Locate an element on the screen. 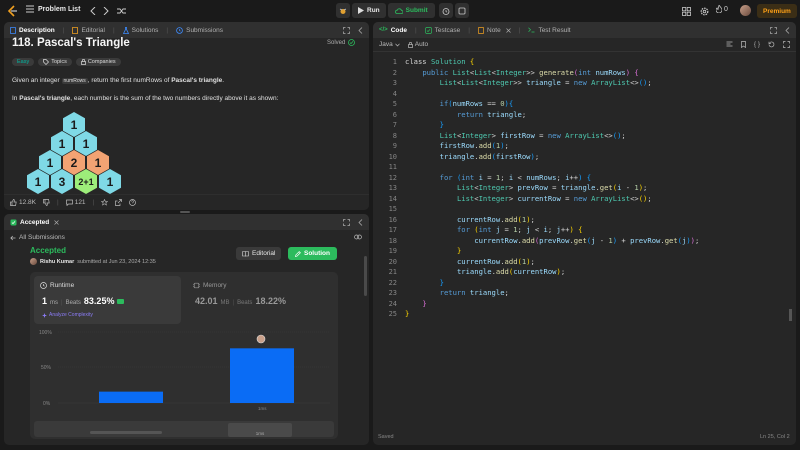 This screenshot has height=450, width=800. braces-icon: { } is located at coordinates (757, 44).